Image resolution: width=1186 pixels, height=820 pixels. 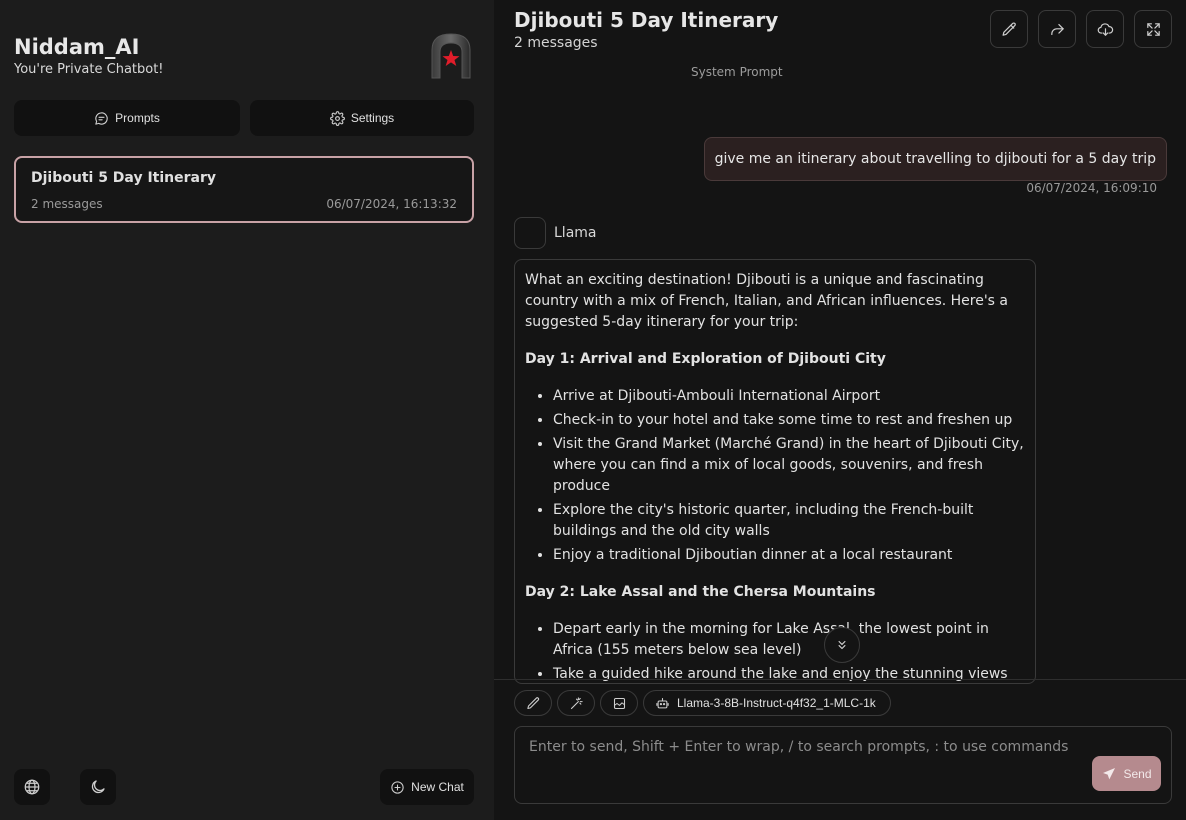 I want to click on share-button, so click(x=1057, y=29).